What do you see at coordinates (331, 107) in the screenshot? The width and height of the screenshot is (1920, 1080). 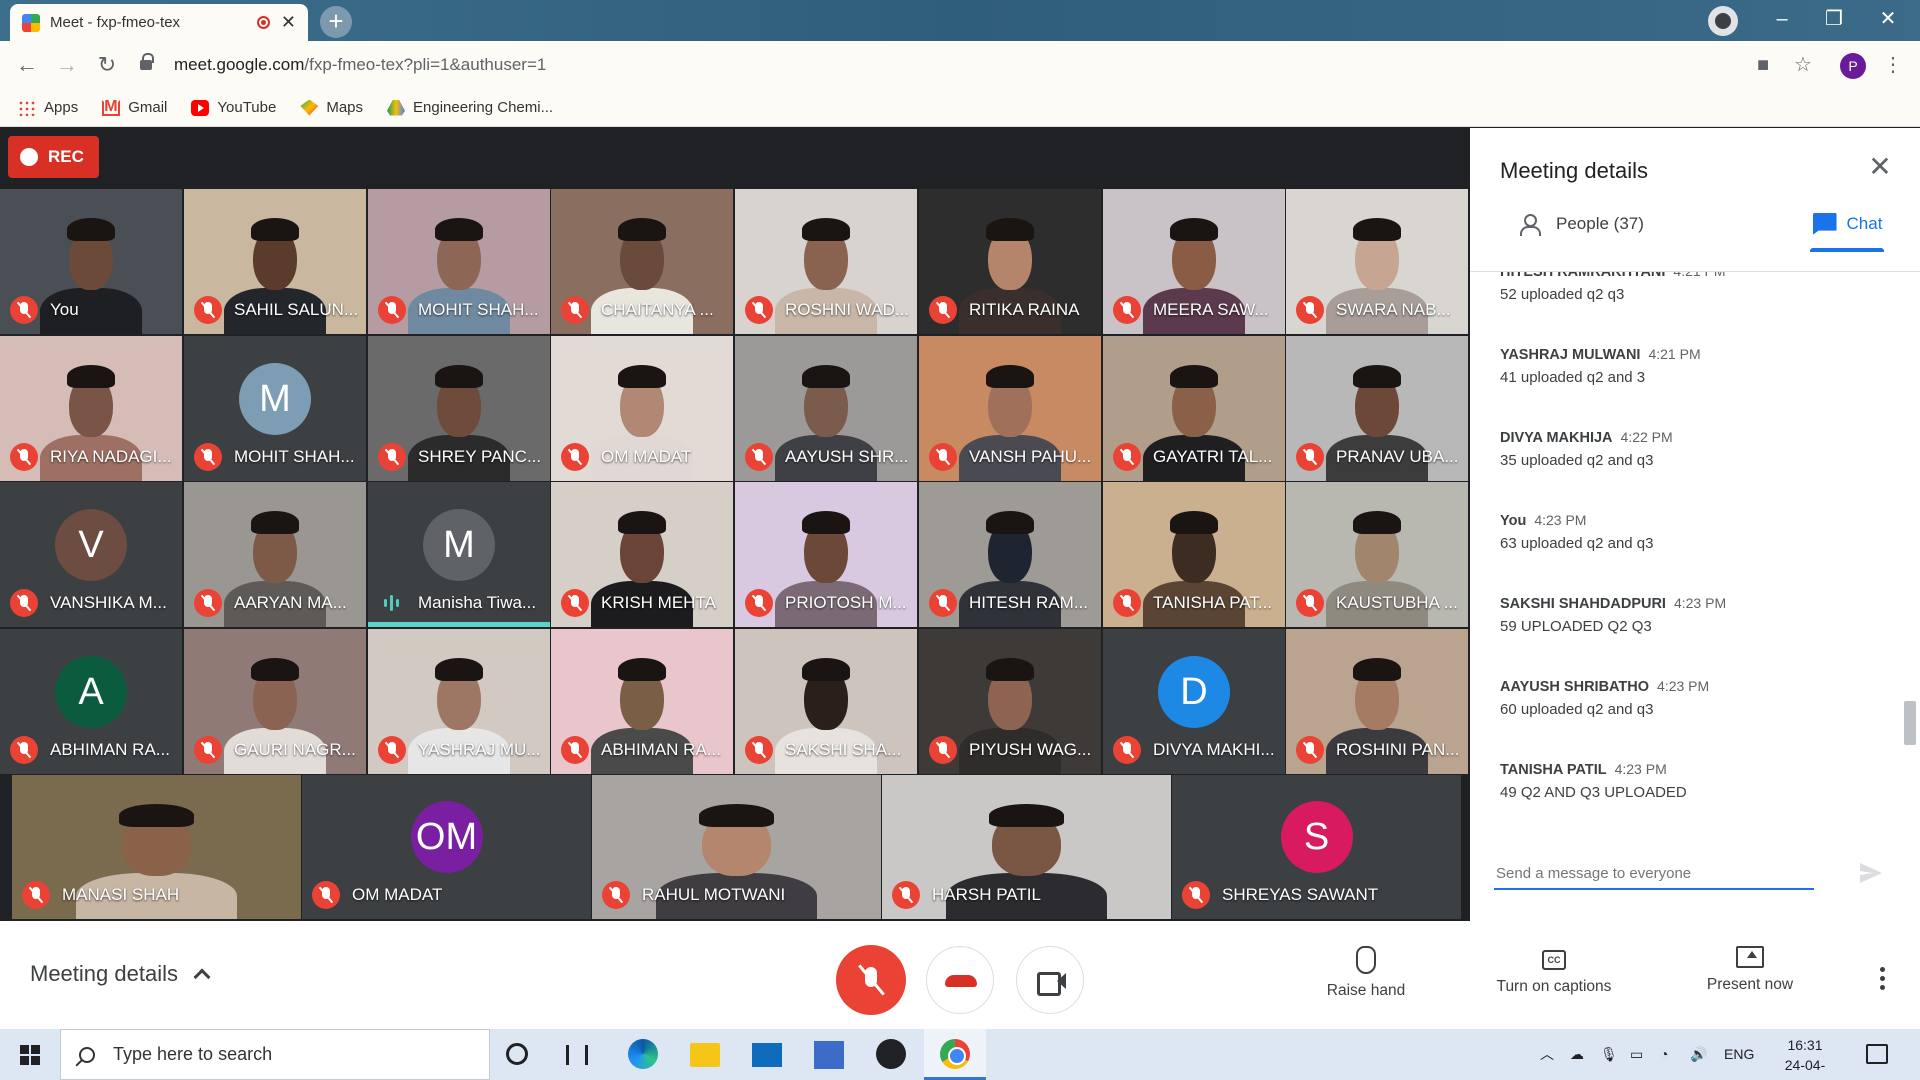 I see `bookmark-maps: Maps` at bounding box center [331, 107].